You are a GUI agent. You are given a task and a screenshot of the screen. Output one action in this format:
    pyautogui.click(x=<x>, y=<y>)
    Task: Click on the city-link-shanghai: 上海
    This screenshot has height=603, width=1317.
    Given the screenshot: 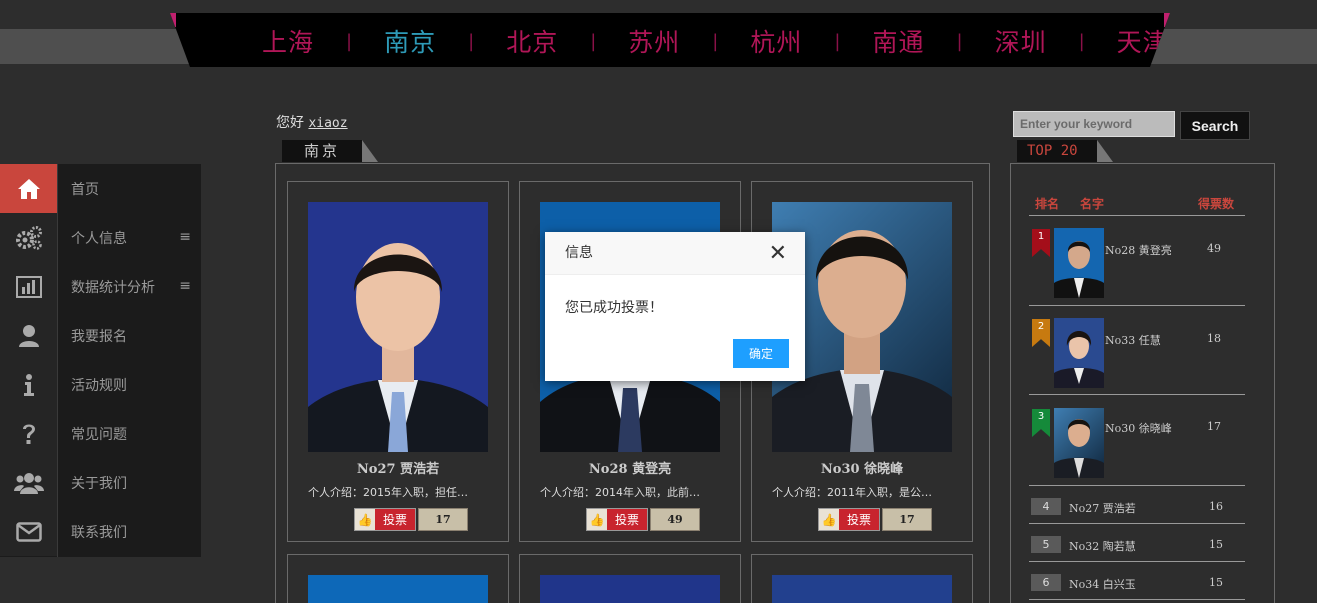 What is the action you would take?
    pyautogui.click(x=288, y=41)
    